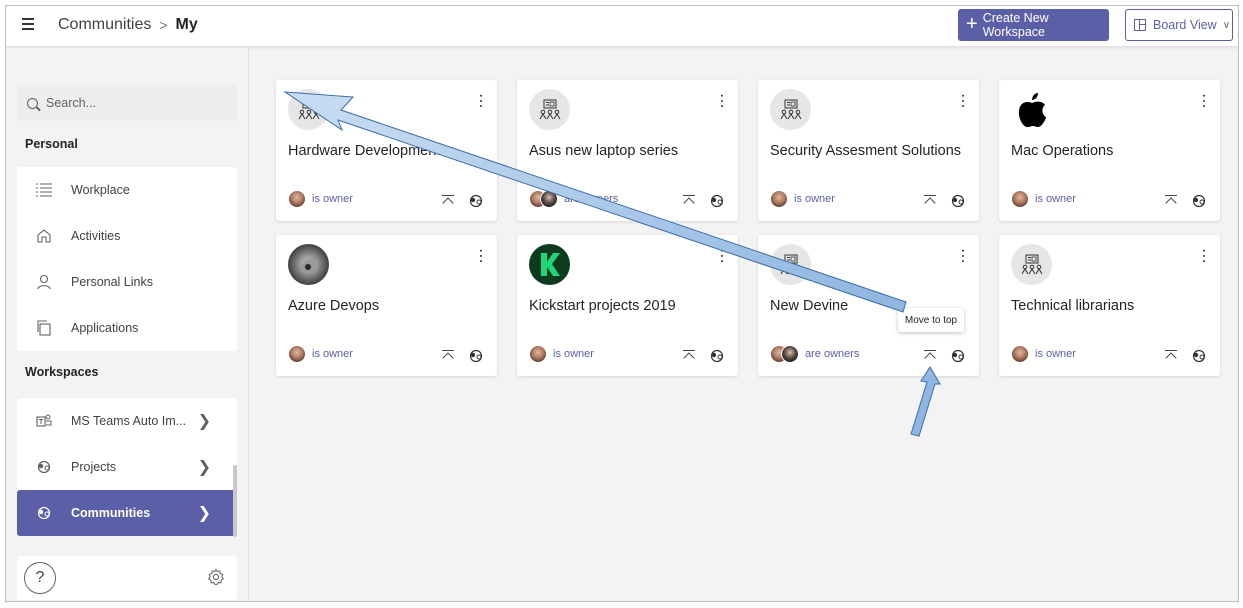 The image size is (1243, 608). What do you see at coordinates (1031, 264) in the screenshot?
I see `community-icon` at bounding box center [1031, 264].